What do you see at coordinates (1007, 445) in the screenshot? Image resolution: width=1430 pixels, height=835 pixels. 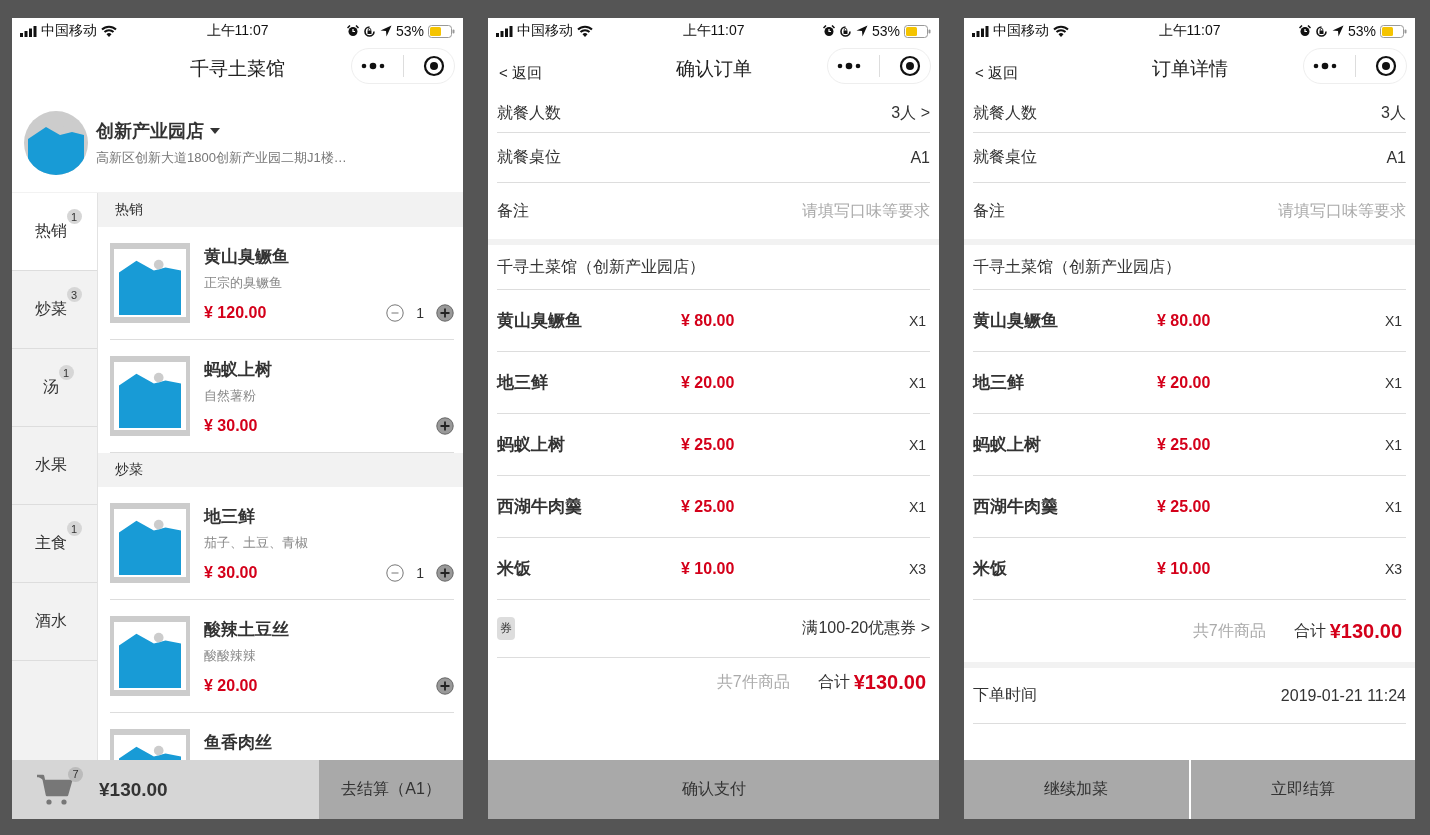 I see `item-name: 蚂蚁上树` at bounding box center [1007, 445].